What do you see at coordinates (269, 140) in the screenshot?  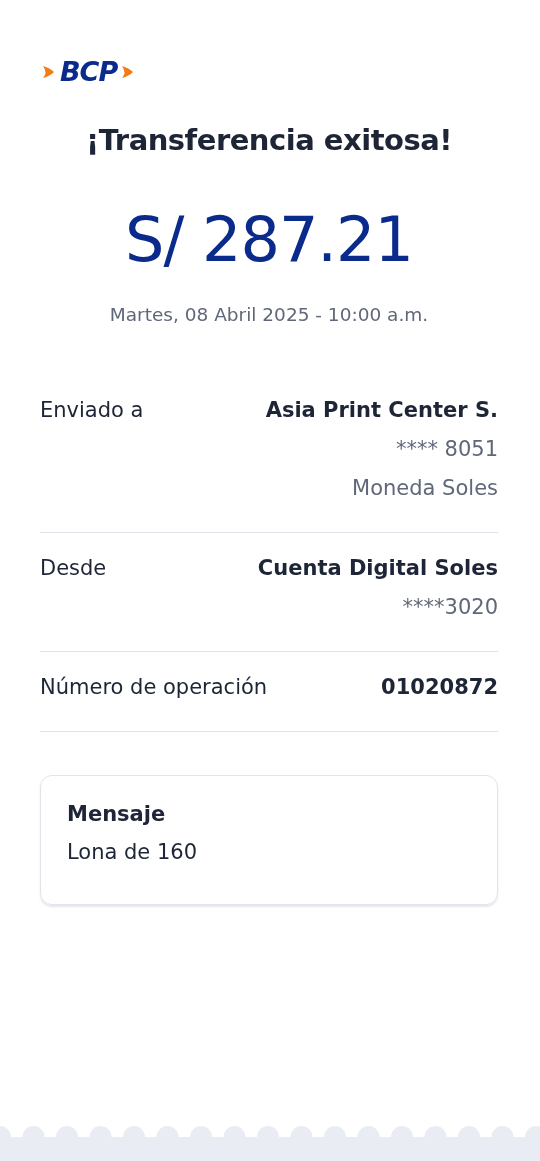 I see `success-title: ¡Transferencia exitosa!` at bounding box center [269, 140].